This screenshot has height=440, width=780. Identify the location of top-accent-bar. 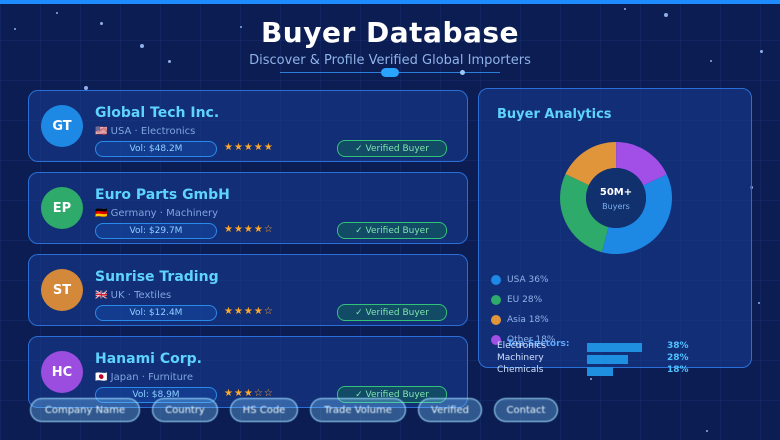
(390, 2).